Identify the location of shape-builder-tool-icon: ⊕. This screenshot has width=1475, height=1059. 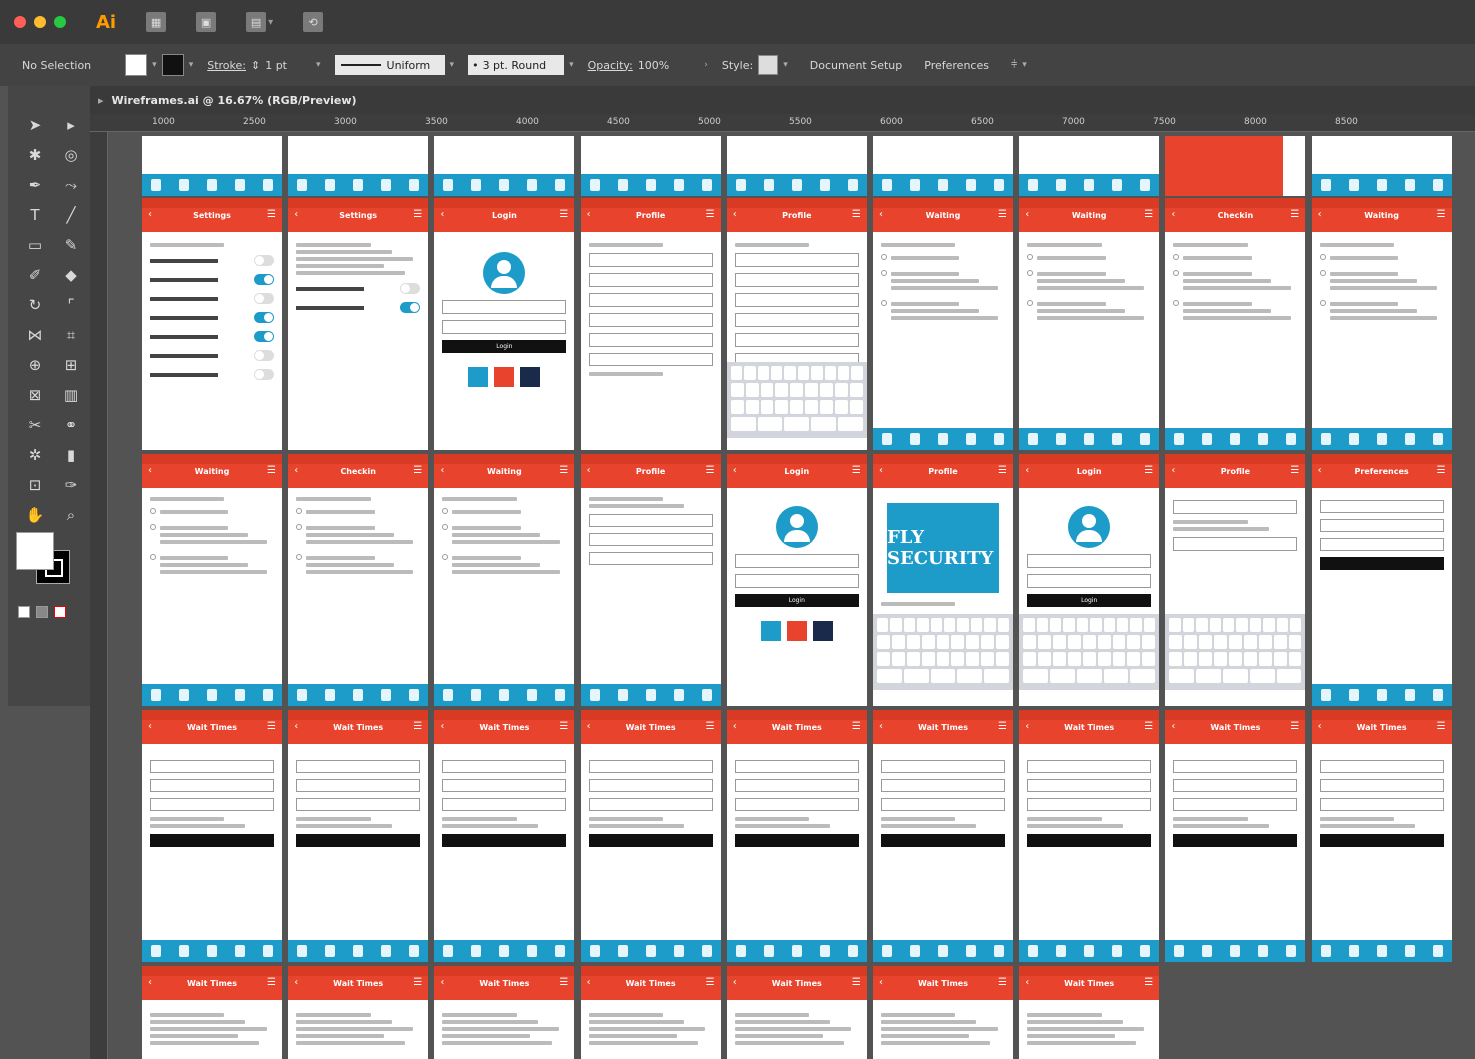
(35, 365).